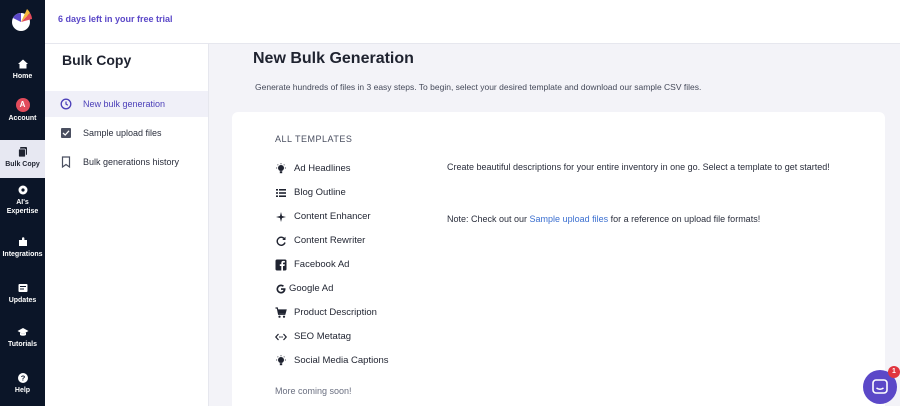 Image resolution: width=900 pixels, height=406 pixels. I want to click on sidebar-item-label: New bulk generation, so click(124, 104).